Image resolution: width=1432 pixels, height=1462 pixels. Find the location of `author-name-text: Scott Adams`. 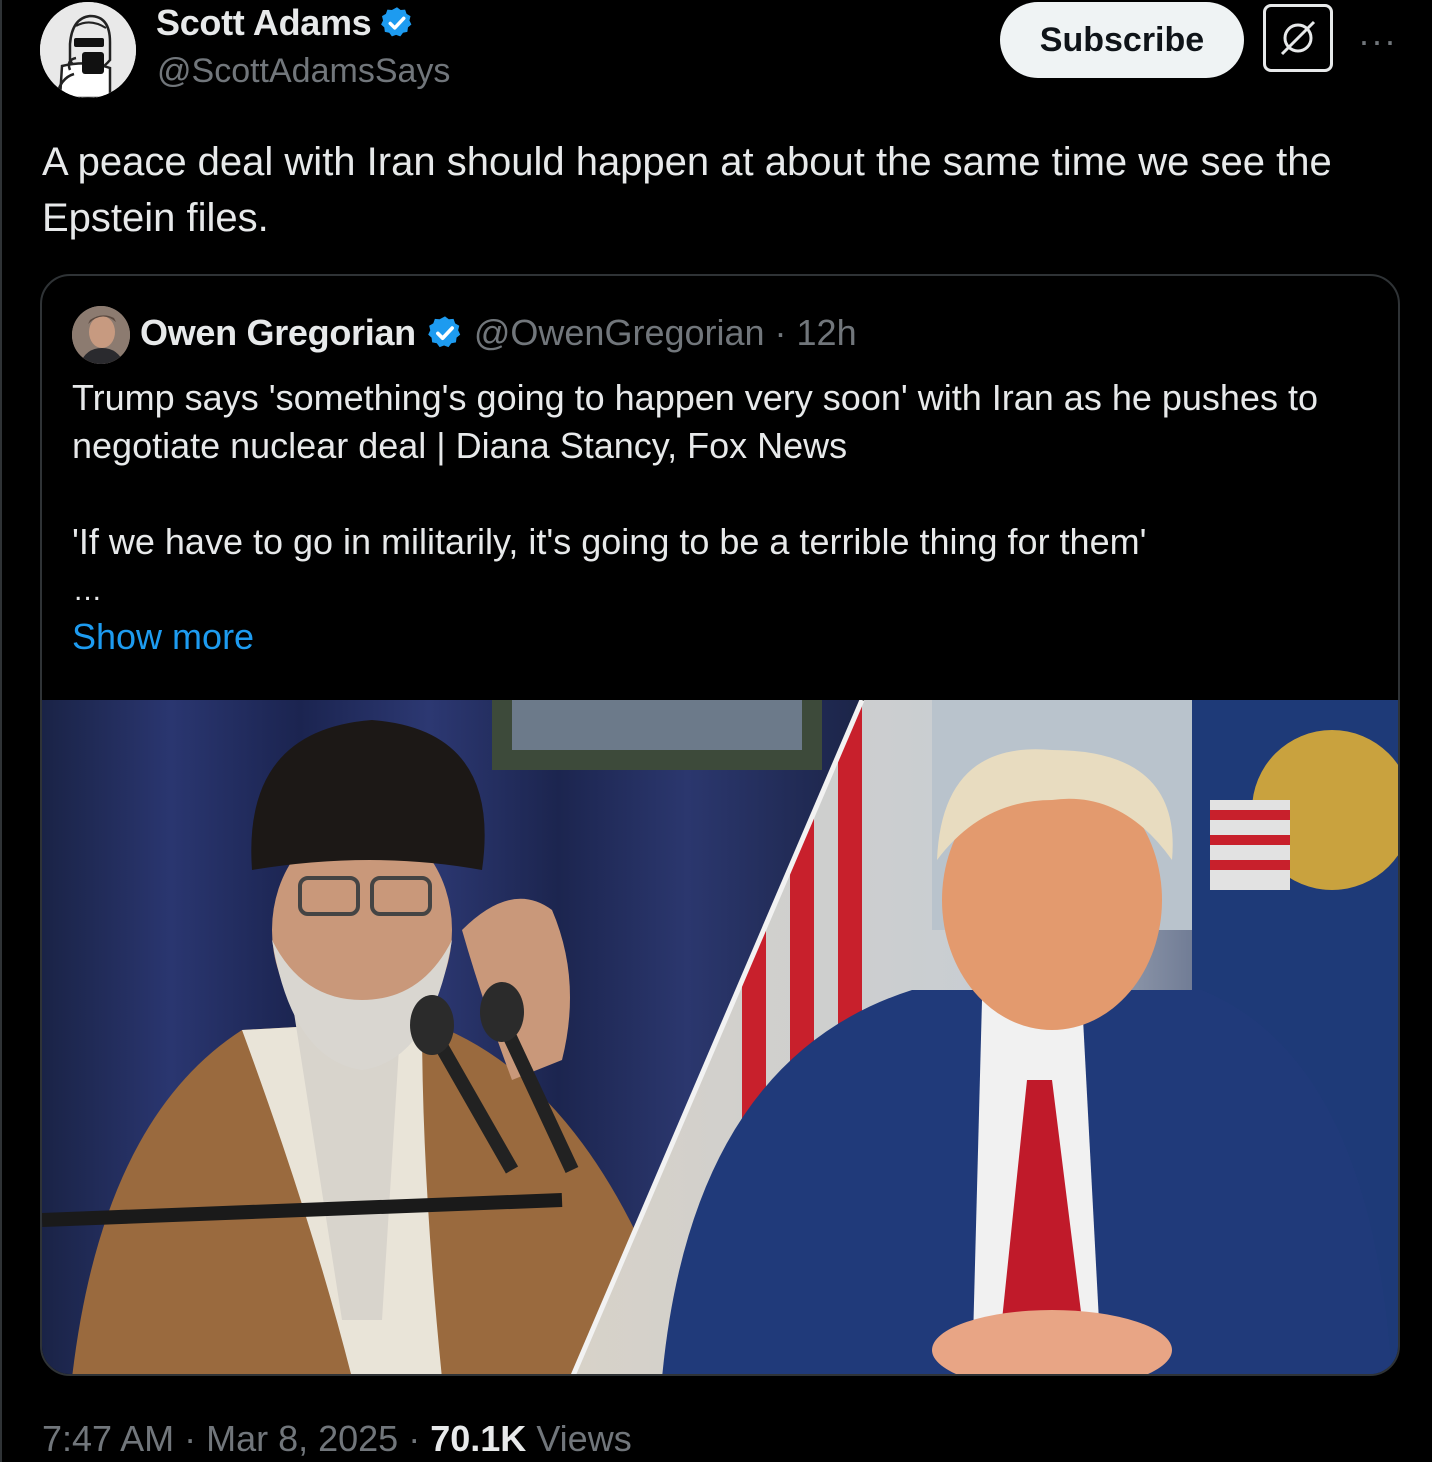

author-name-text: Scott Adams is located at coordinates (264, 23).